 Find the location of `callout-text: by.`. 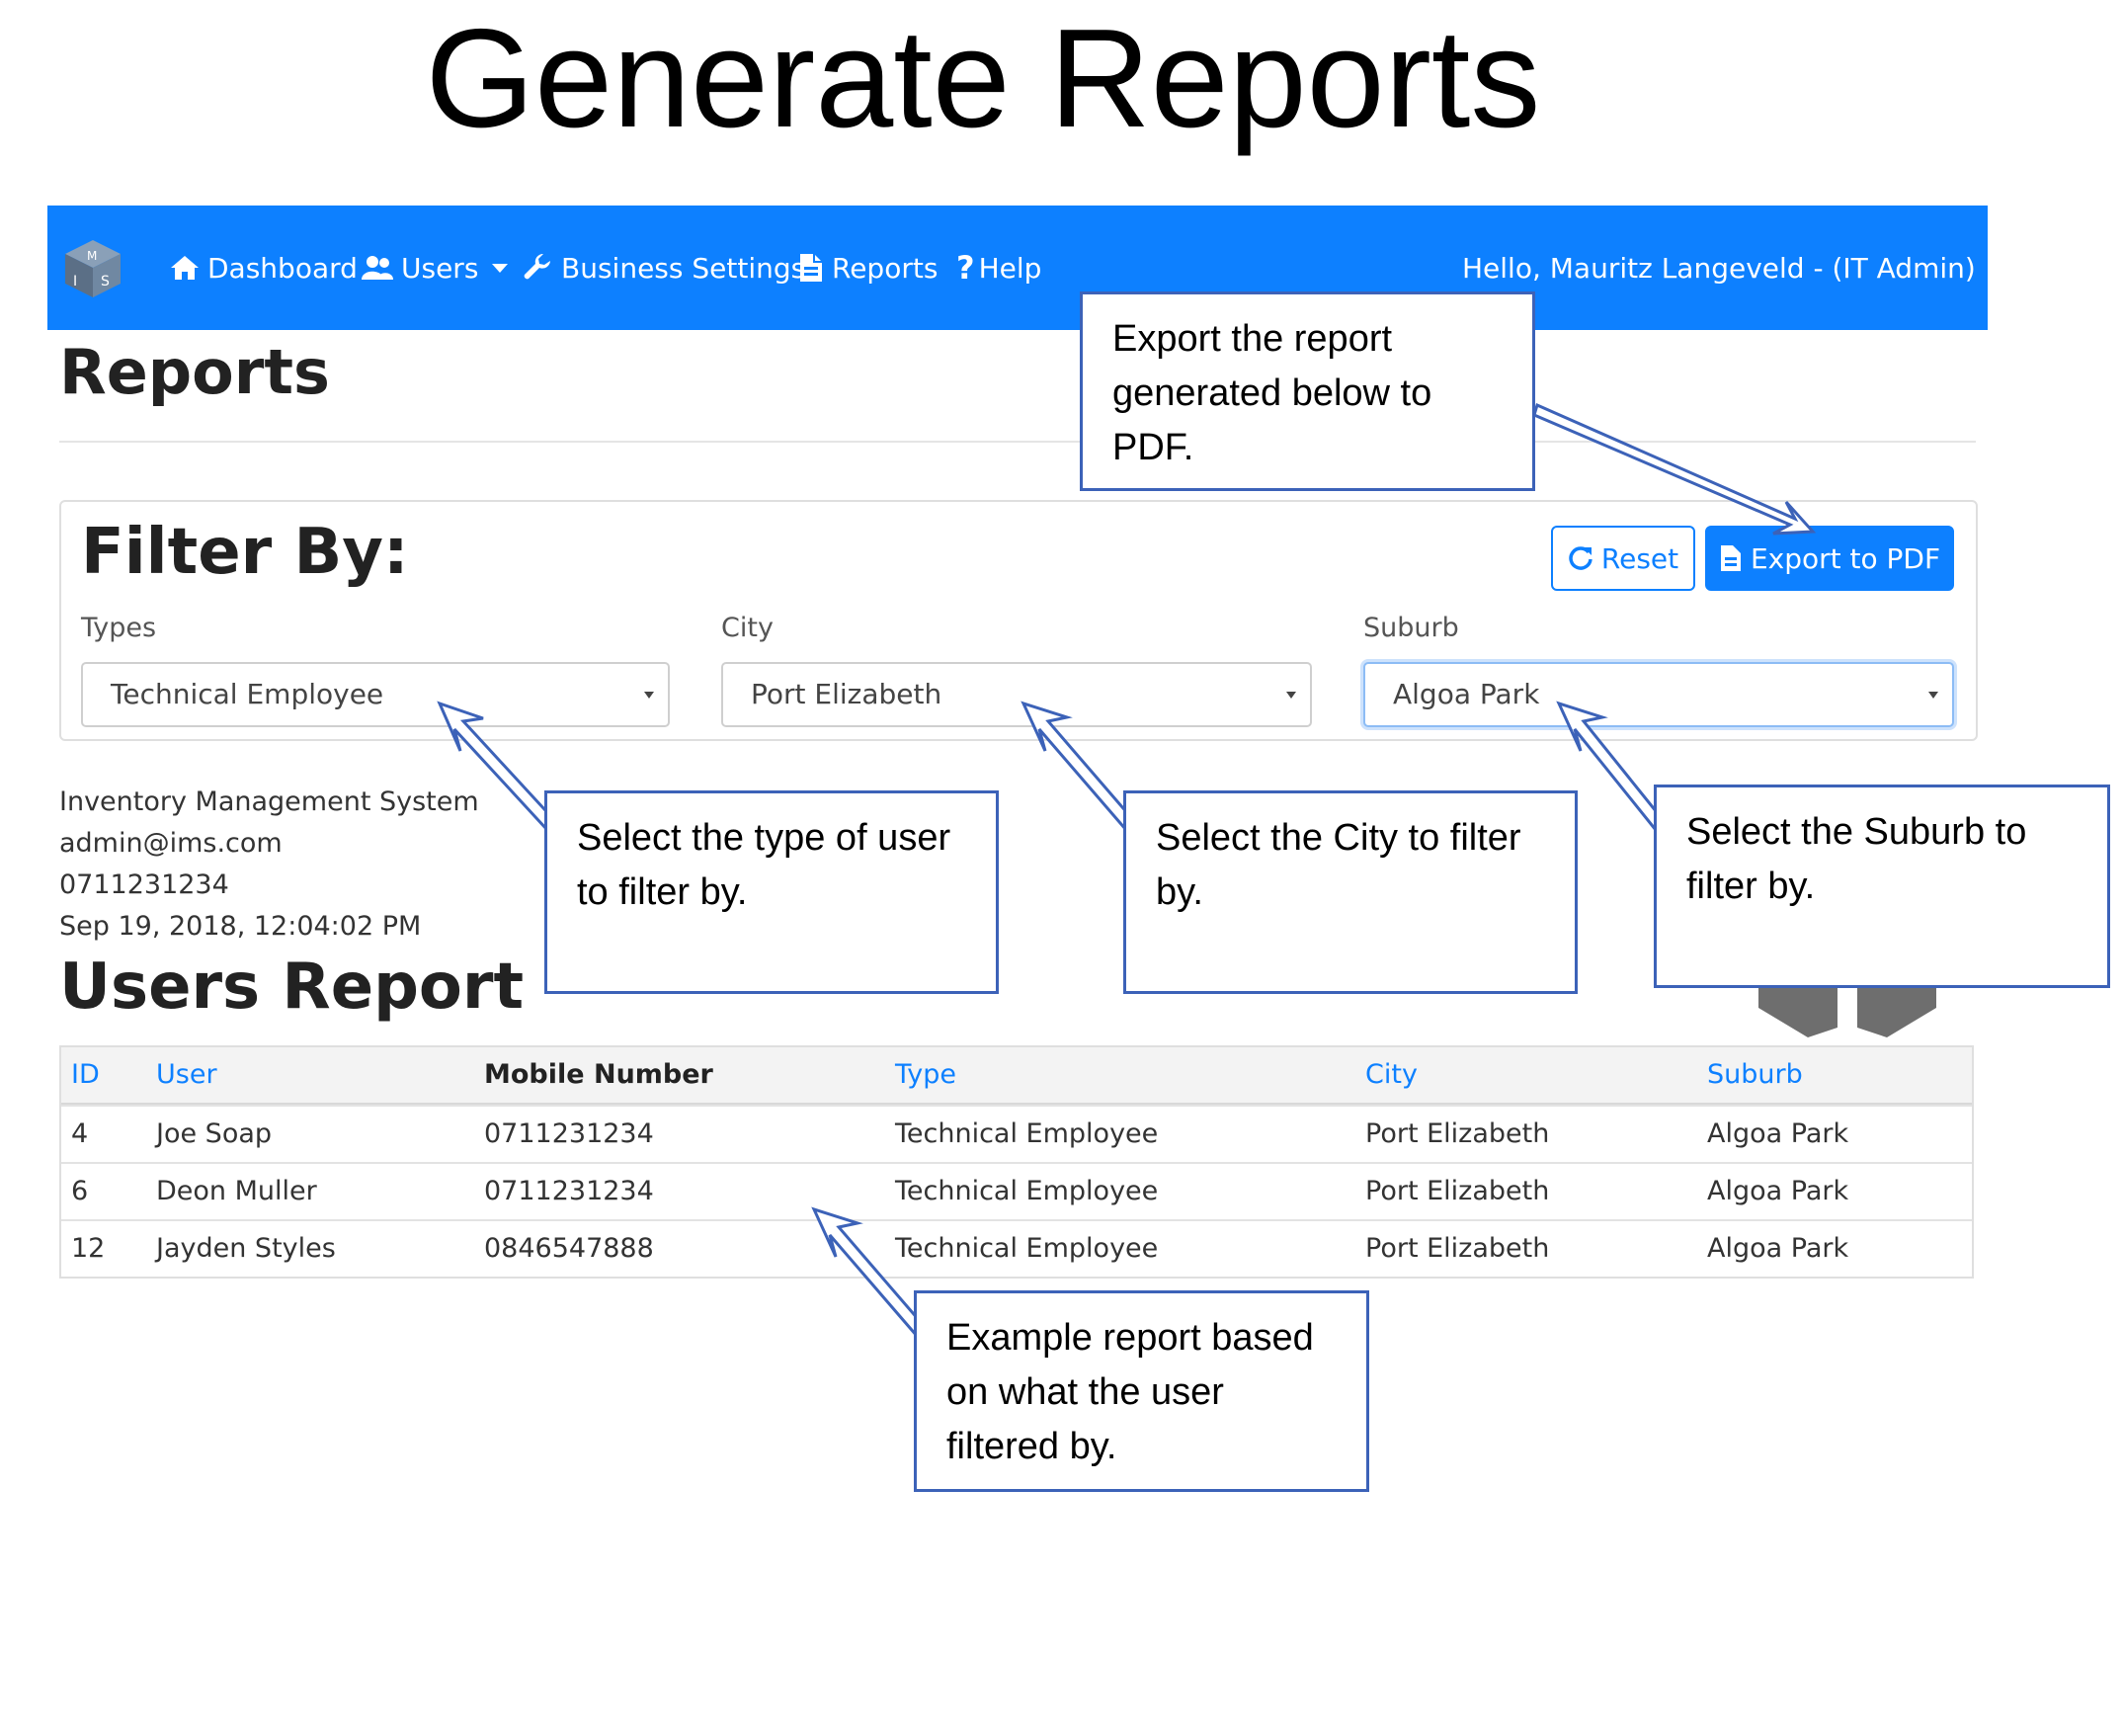

callout-text: by. is located at coordinates (1179, 892).